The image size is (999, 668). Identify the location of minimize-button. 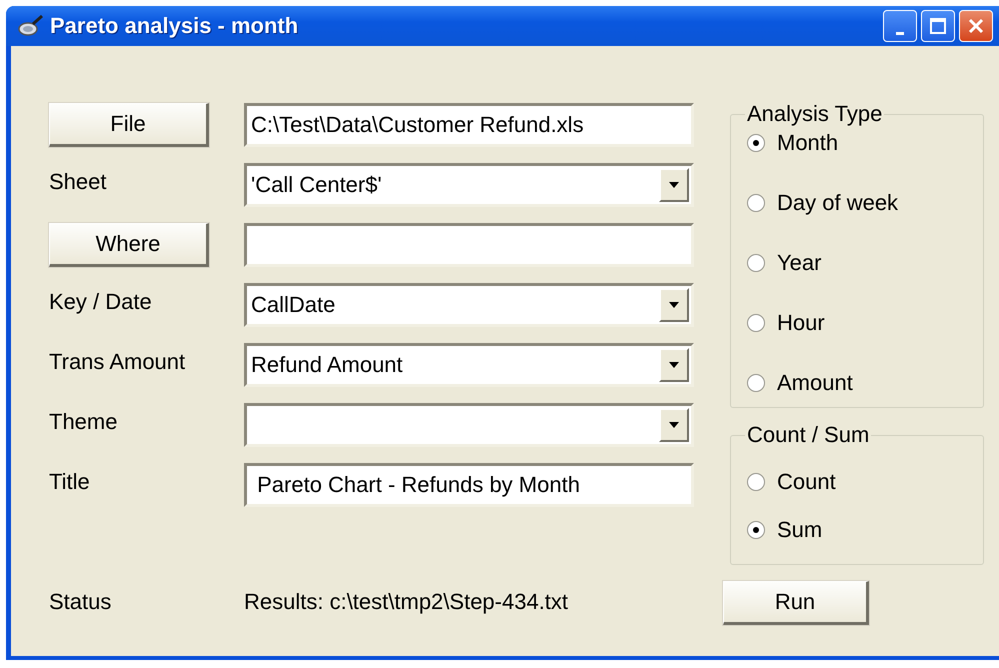
(900, 26).